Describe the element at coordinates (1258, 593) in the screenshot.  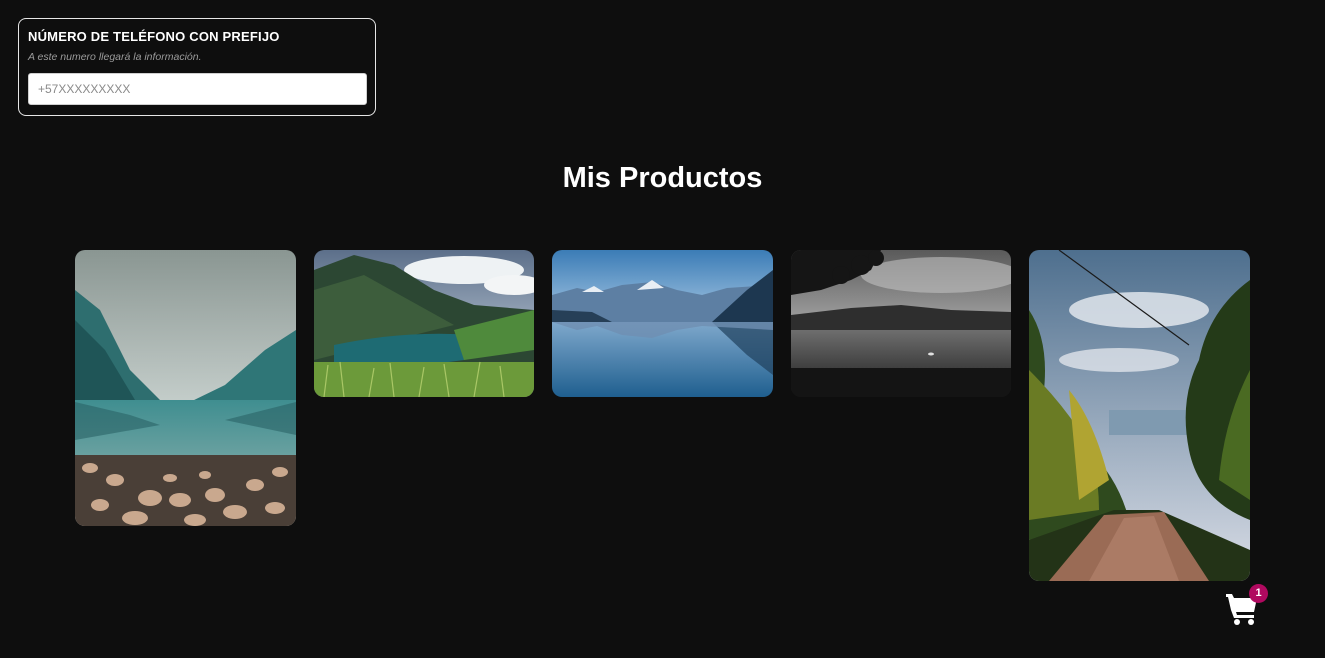
I see `cart-count-badge: 1` at that location.